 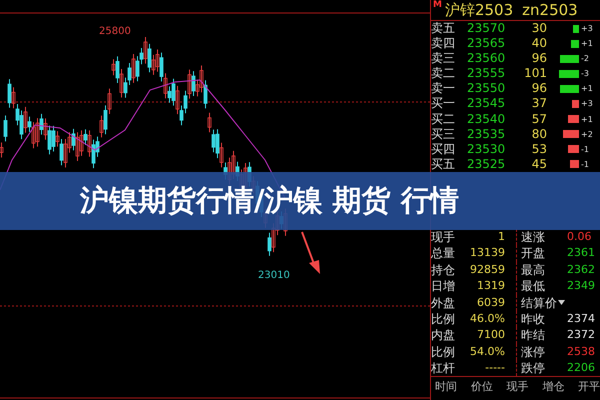 What do you see at coordinates (585, 59) in the screenshot?
I see `volume-change: -2` at bounding box center [585, 59].